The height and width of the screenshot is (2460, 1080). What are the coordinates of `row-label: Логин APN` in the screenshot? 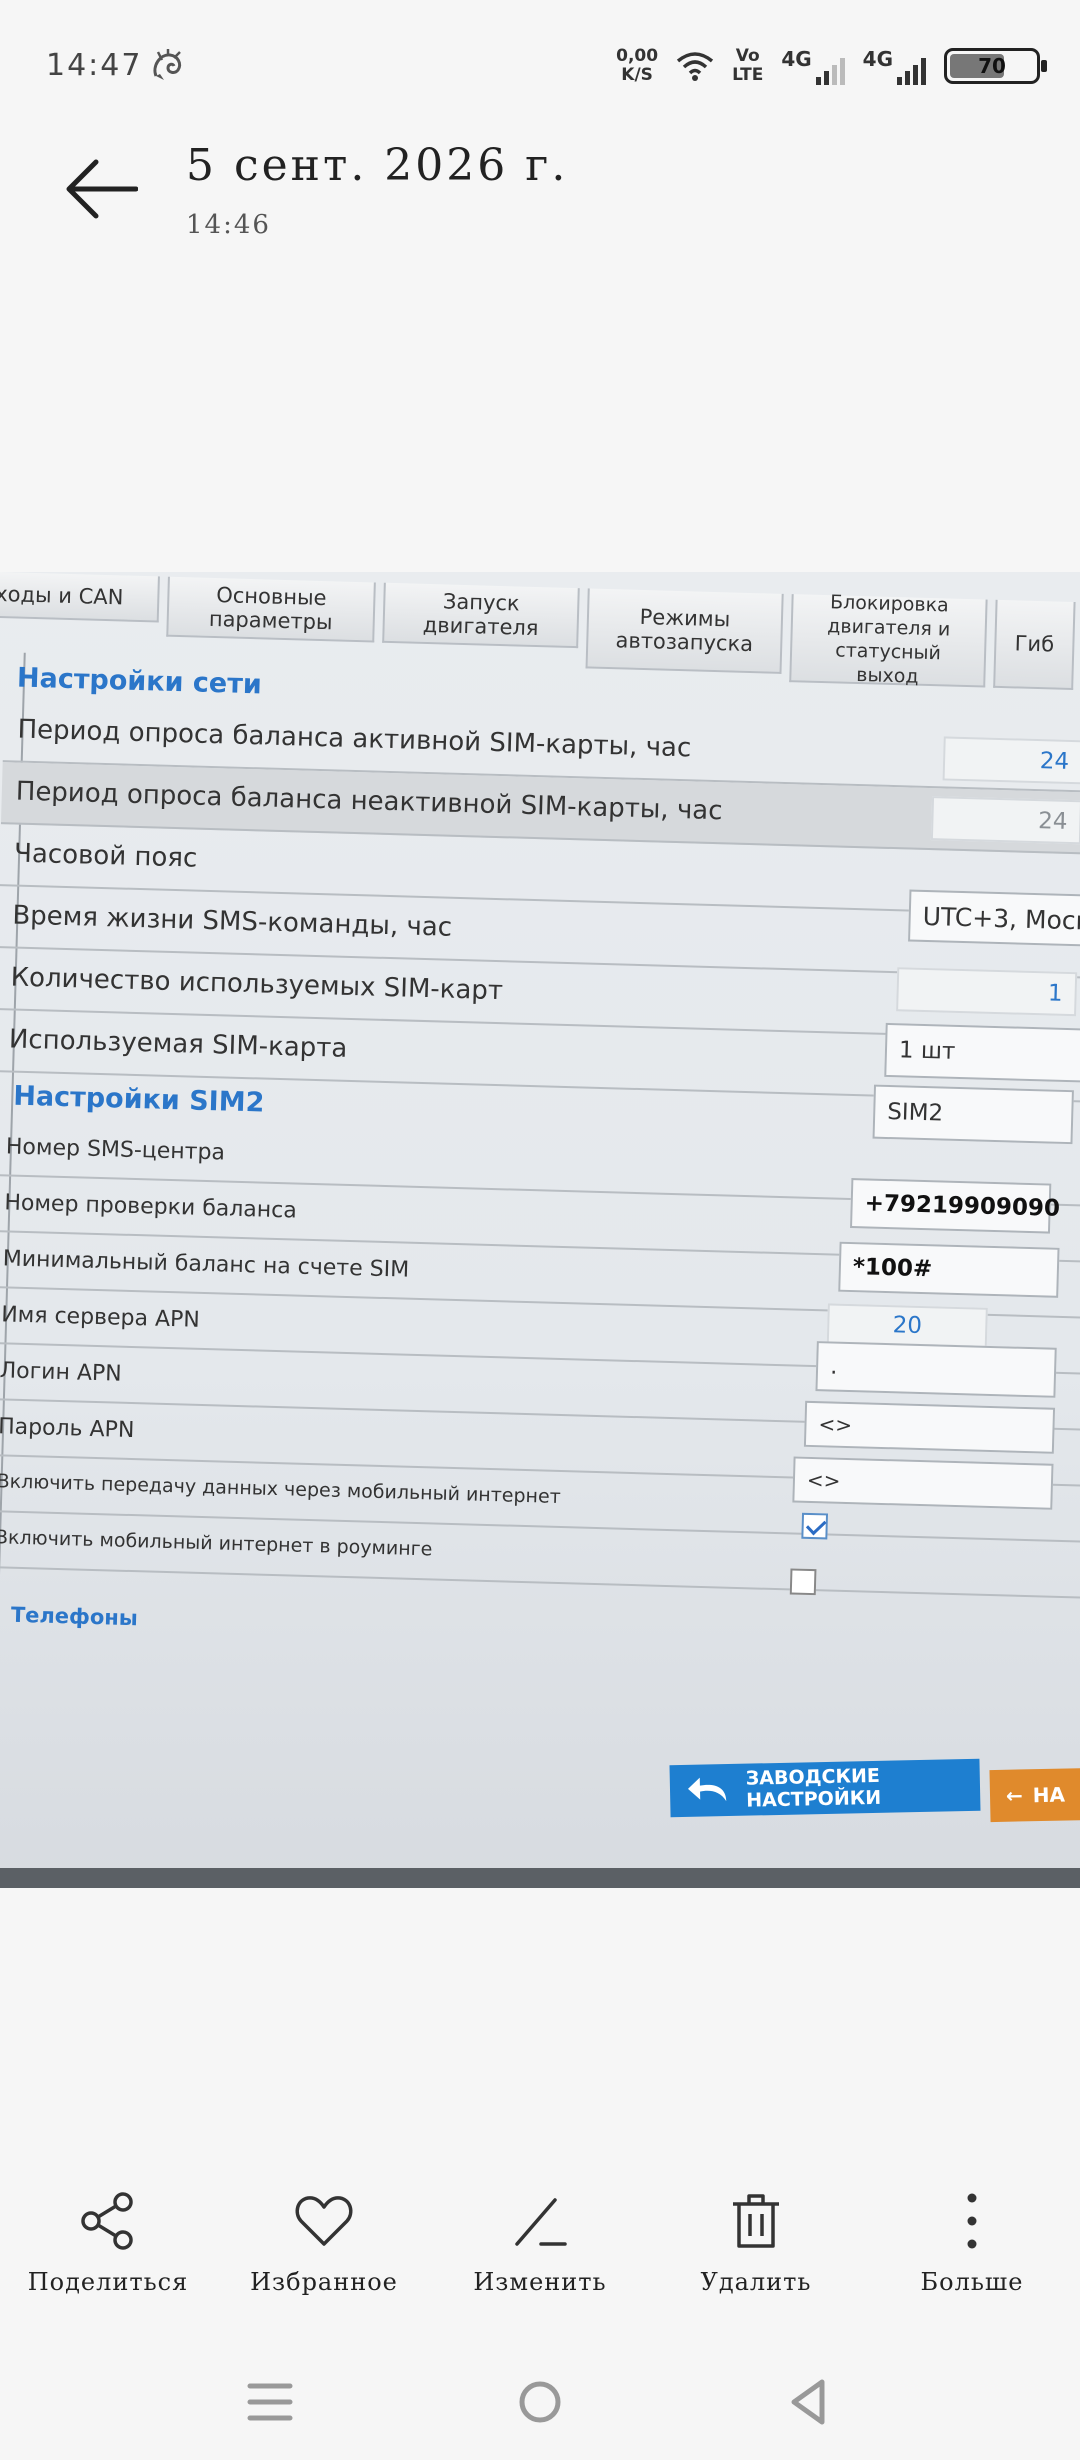 It's located at (61, 1372).